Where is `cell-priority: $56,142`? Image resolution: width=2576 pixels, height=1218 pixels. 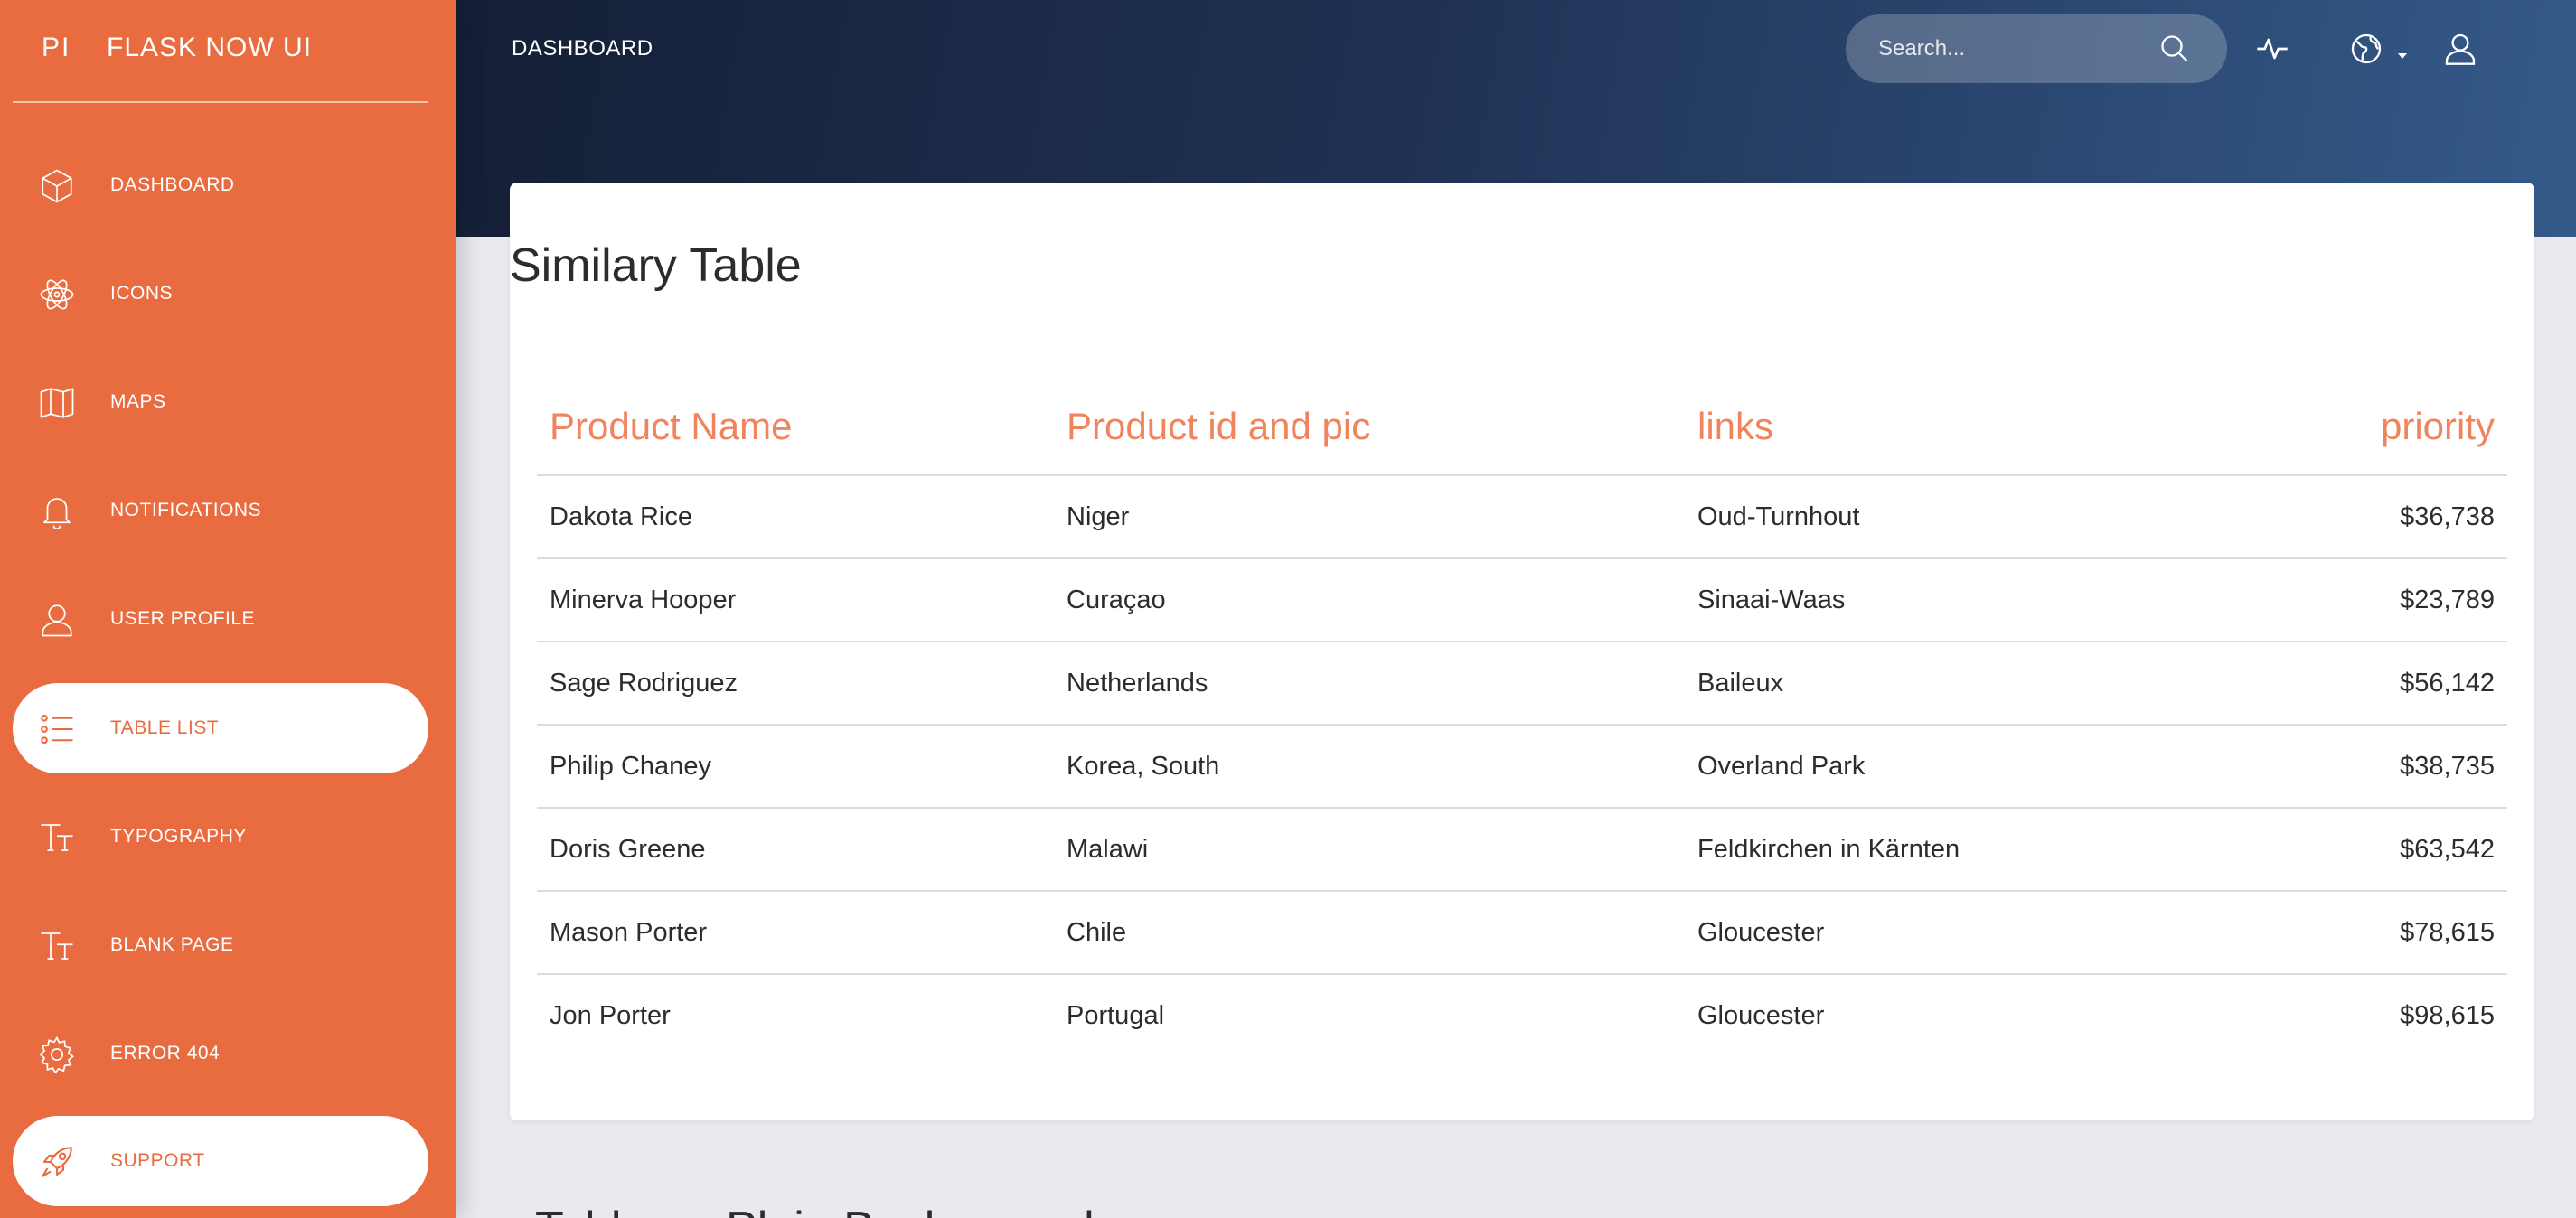
cell-priority: $56,142 is located at coordinates (2367, 684).